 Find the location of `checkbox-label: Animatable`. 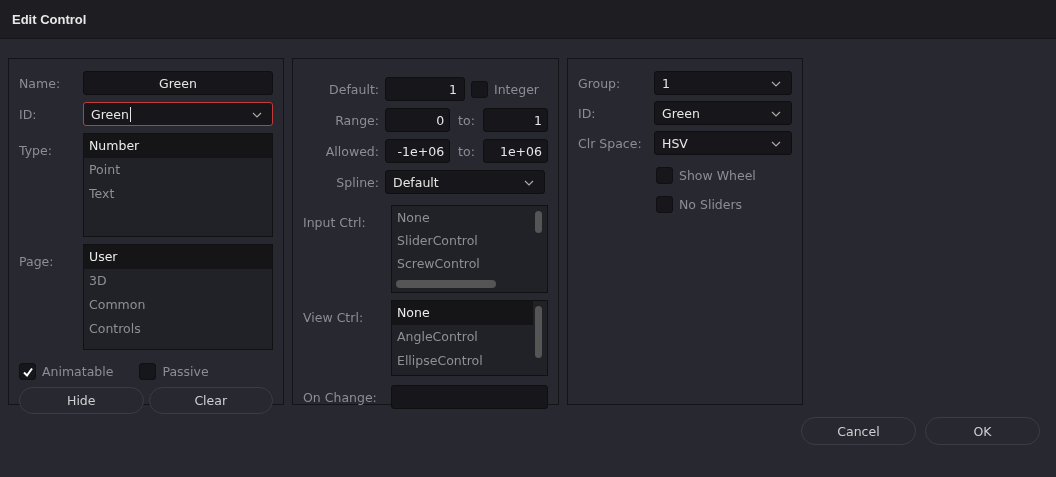

checkbox-label: Animatable is located at coordinates (78, 371).